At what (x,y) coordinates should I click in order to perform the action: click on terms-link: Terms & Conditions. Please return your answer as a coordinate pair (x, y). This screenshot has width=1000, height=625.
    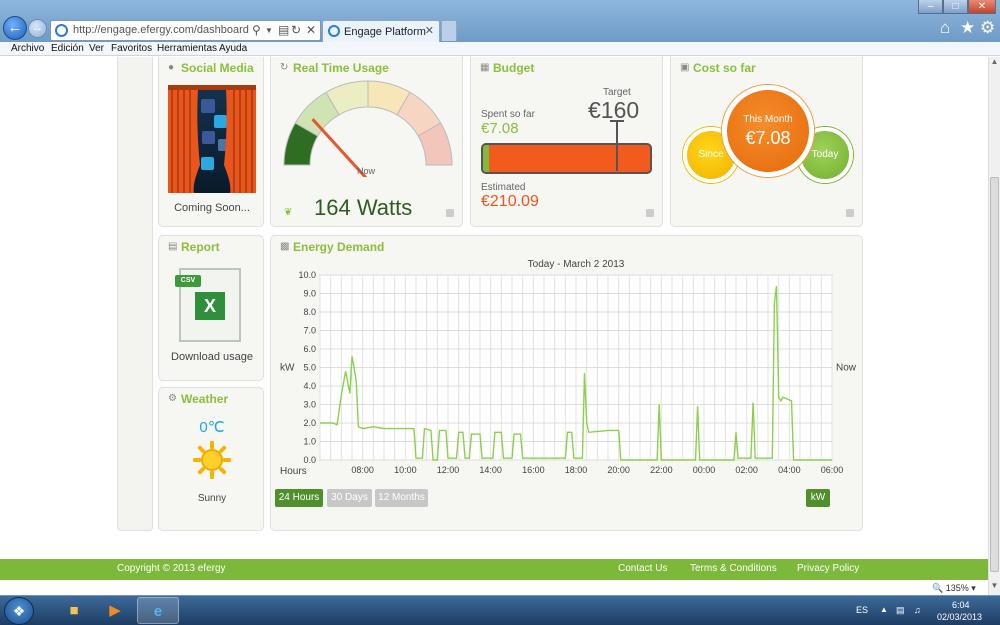
    Looking at the image, I should click on (733, 568).